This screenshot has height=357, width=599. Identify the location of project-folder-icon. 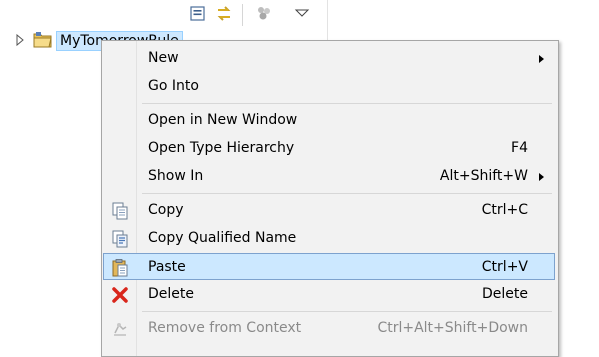
(43, 40).